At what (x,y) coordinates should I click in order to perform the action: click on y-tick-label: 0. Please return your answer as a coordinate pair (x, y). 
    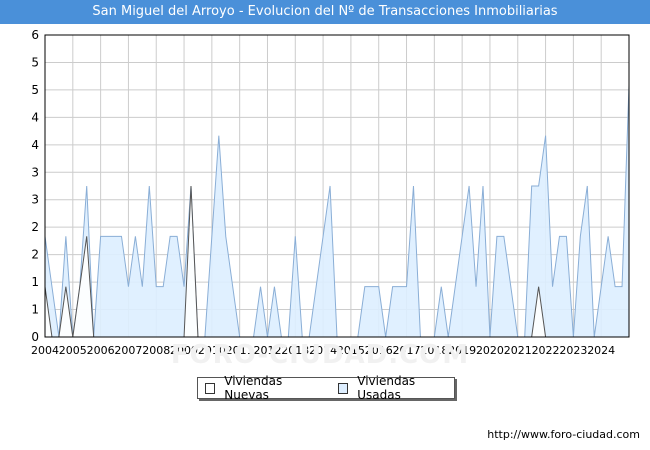
    Looking at the image, I should click on (35, 337).